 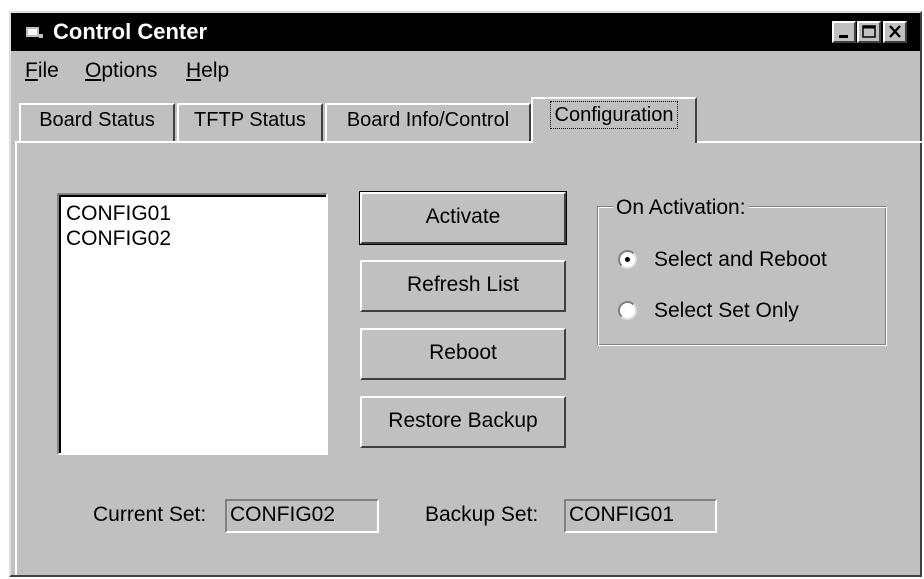 I want to click on close-icon, so click(x=895, y=31).